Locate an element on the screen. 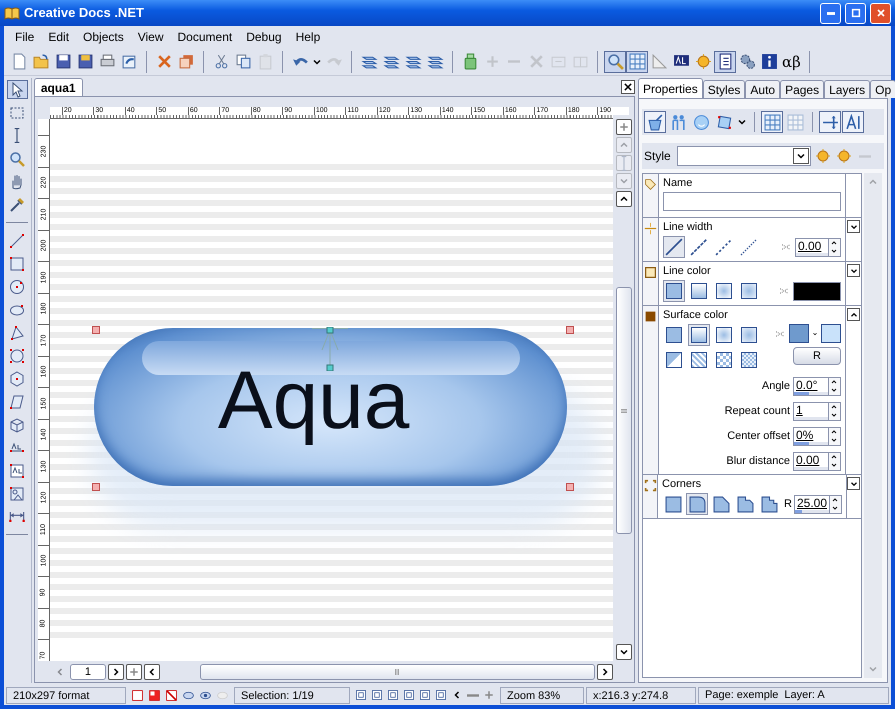 The height and width of the screenshot is (709, 895). status-text: Layer: A is located at coordinates (804, 695).